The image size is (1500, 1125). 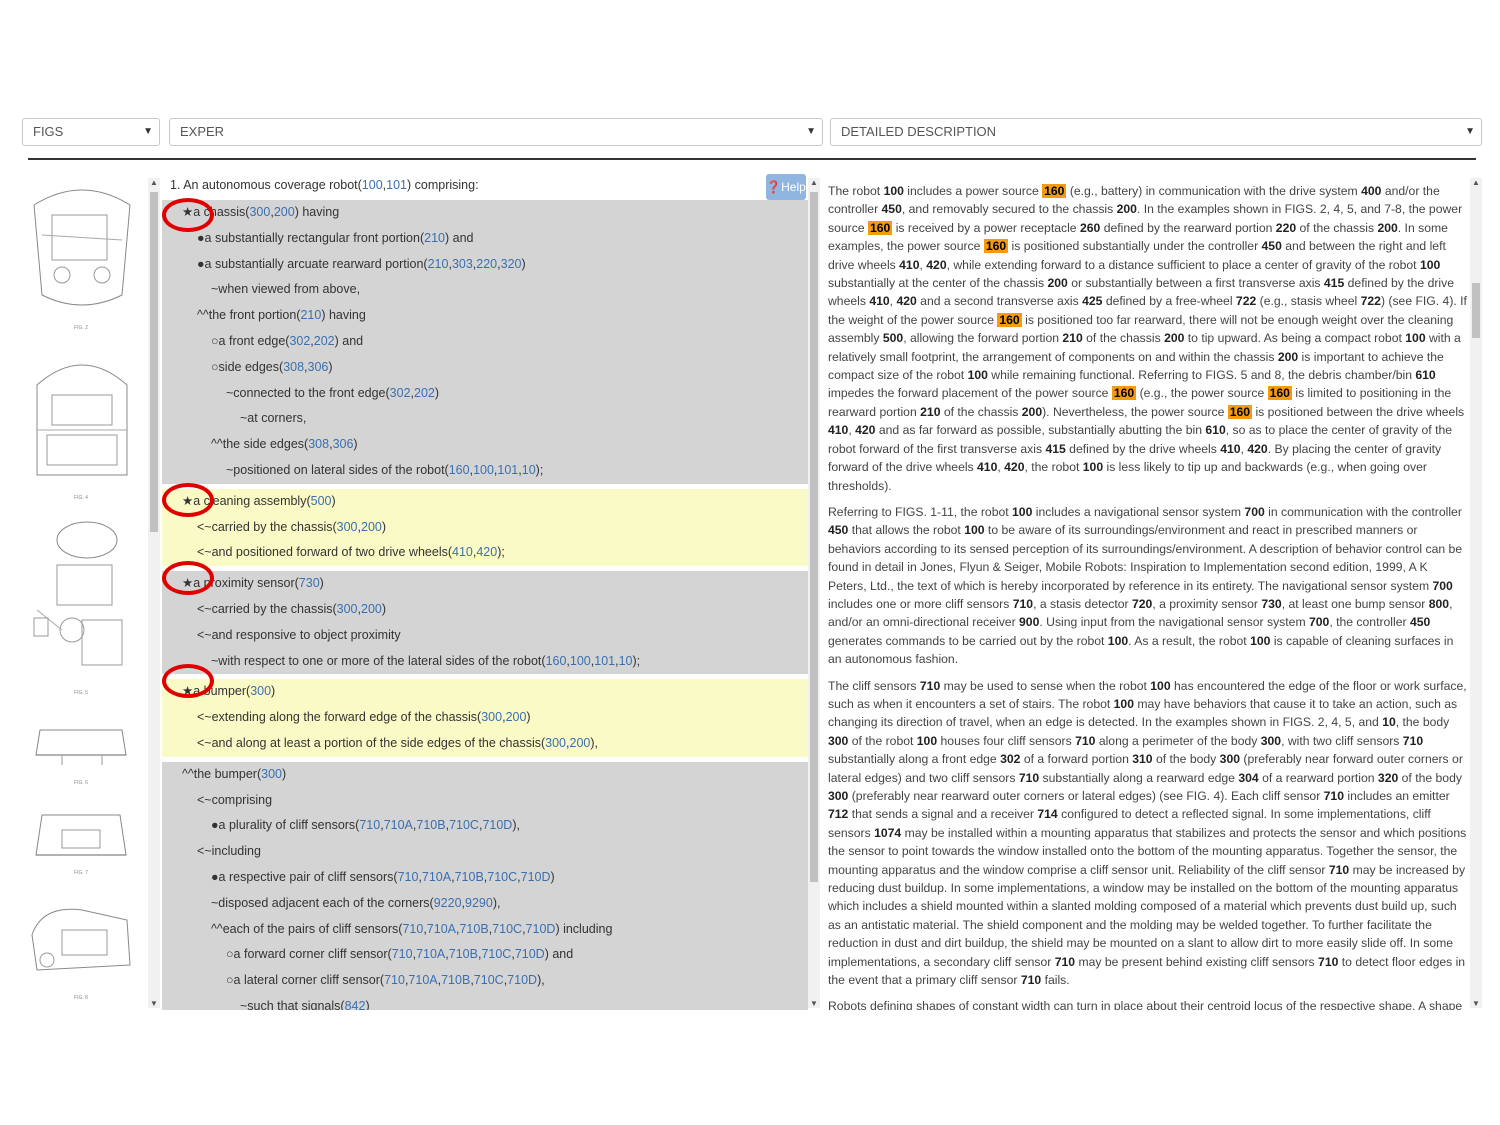 I want to click on reference-number-link: 9290, so click(x=479, y=903).